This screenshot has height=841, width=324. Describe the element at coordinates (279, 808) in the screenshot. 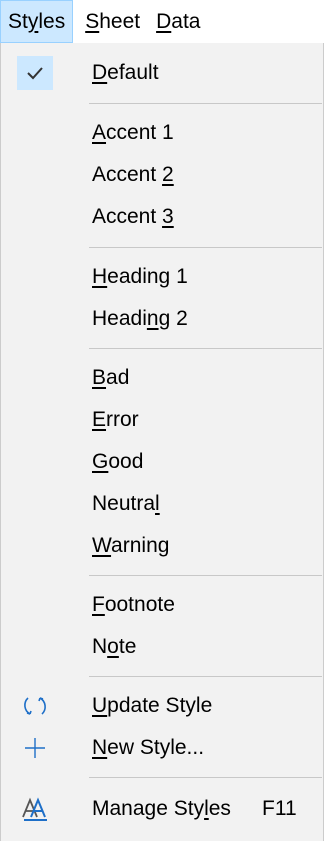

I see `shortcut-f11: F11` at that location.